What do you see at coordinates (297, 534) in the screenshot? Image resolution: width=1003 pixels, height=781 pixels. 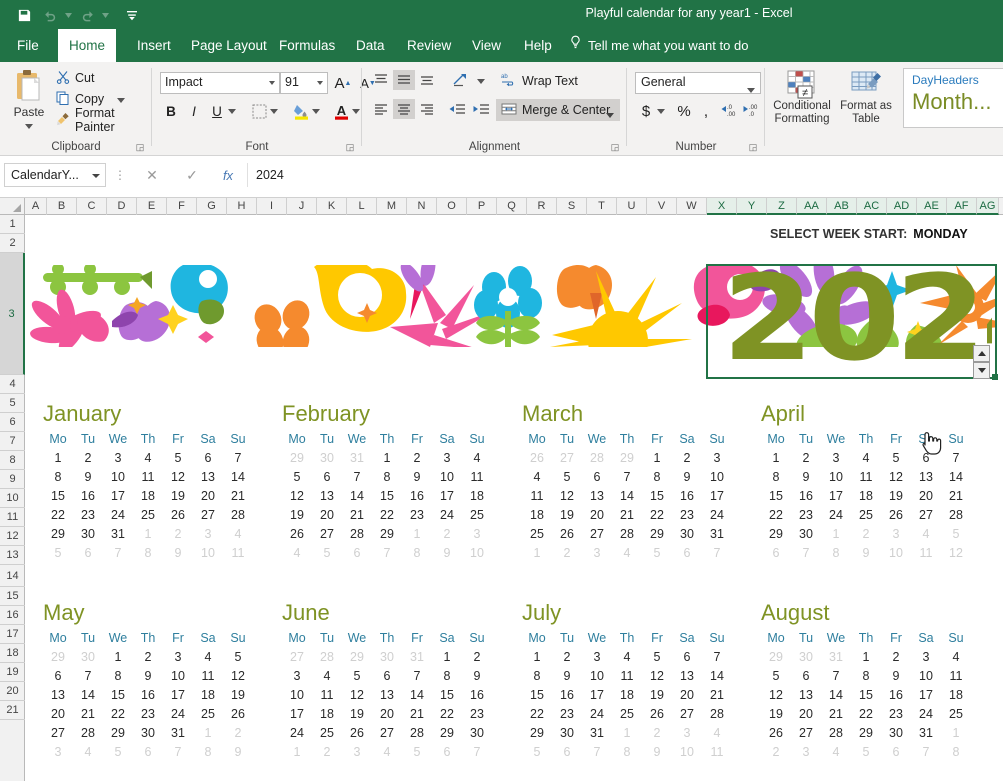 I see `day-cell: 26` at bounding box center [297, 534].